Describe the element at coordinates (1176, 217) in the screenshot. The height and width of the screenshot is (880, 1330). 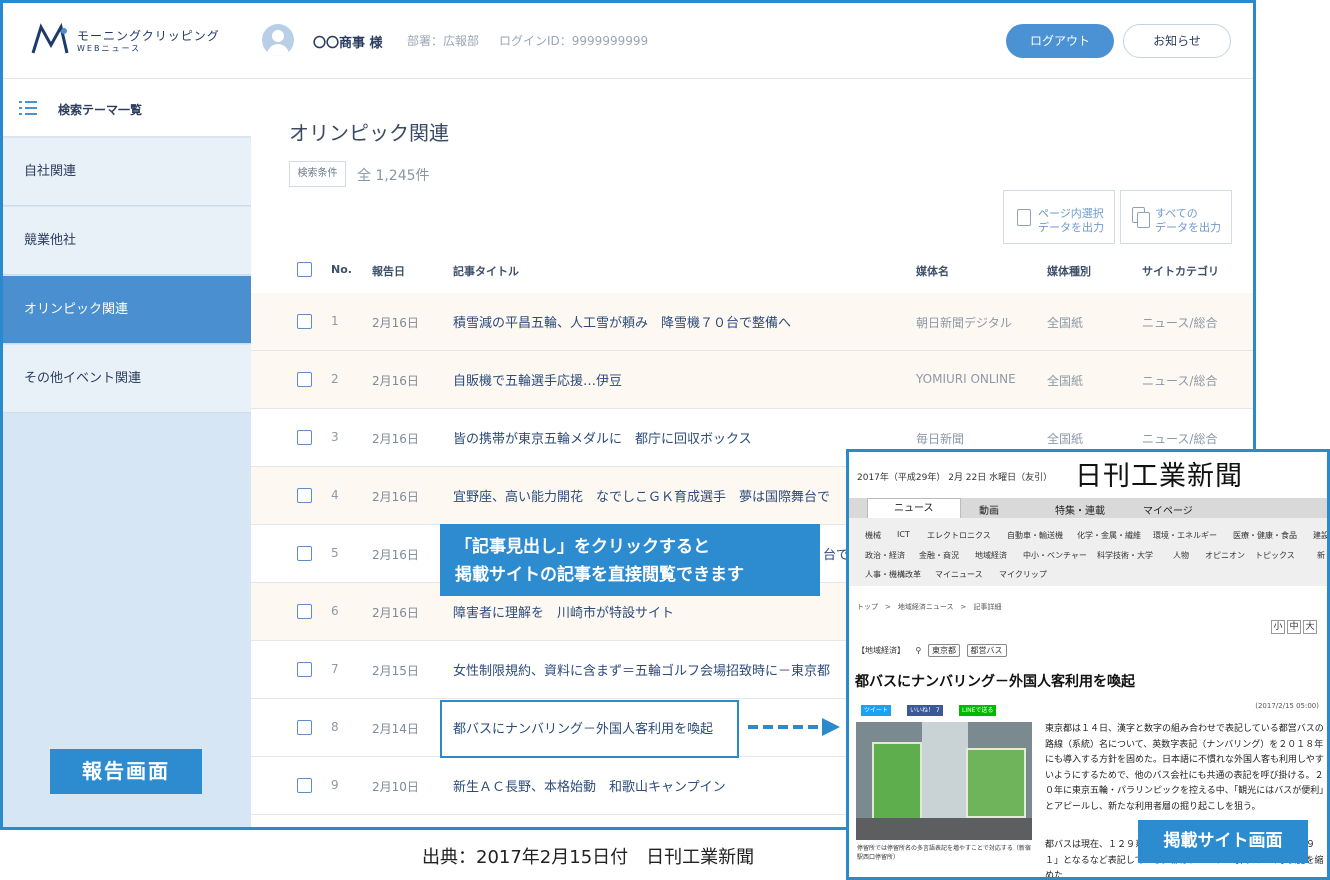
I see `export-all-button: すべての データを出力` at that location.